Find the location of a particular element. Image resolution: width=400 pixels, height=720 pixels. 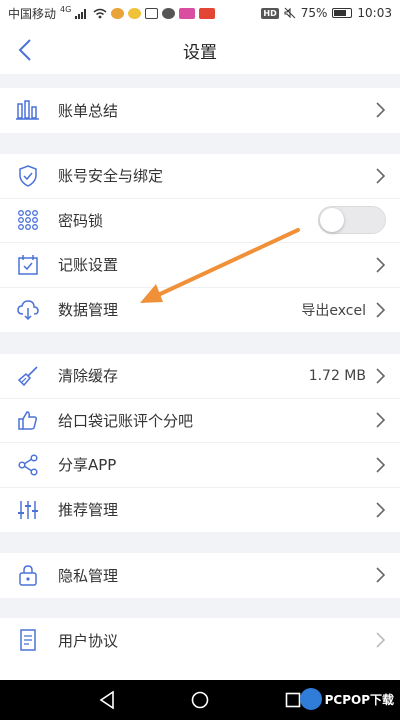

battery-percent: 75% is located at coordinates (314, 13).